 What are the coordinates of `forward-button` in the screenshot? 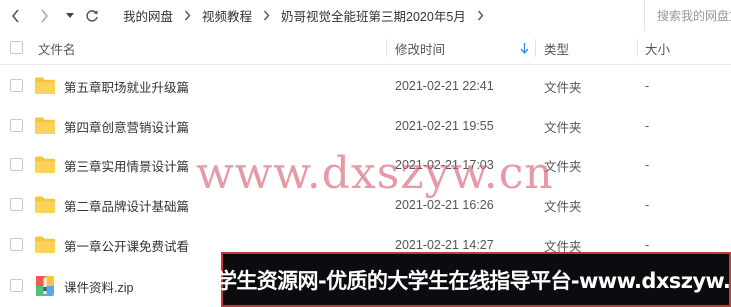 It's located at (44, 15).